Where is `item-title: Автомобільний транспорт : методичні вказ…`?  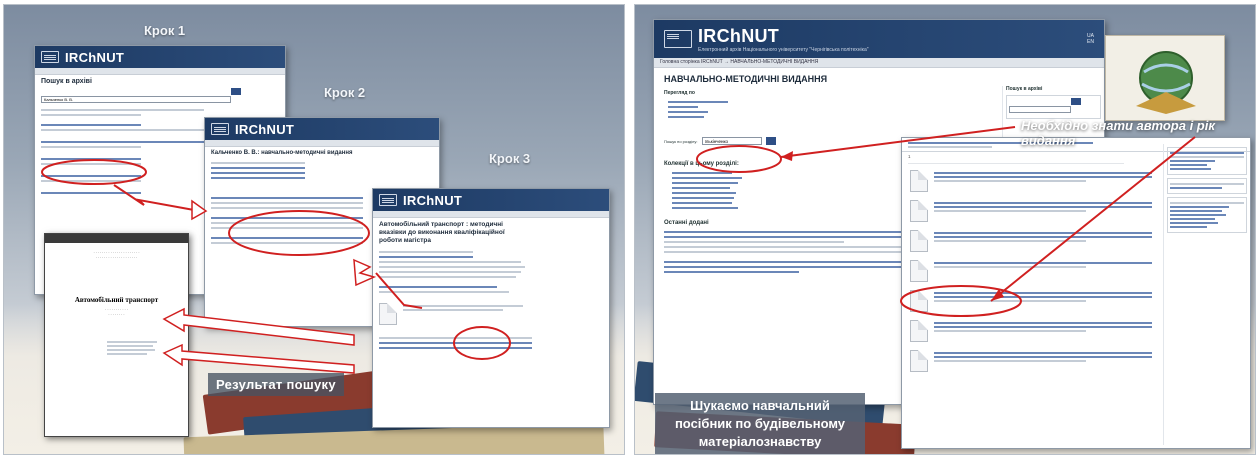
item-title: Автомобільний транспорт : методичні вказ… is located at coordinates (442, 232).